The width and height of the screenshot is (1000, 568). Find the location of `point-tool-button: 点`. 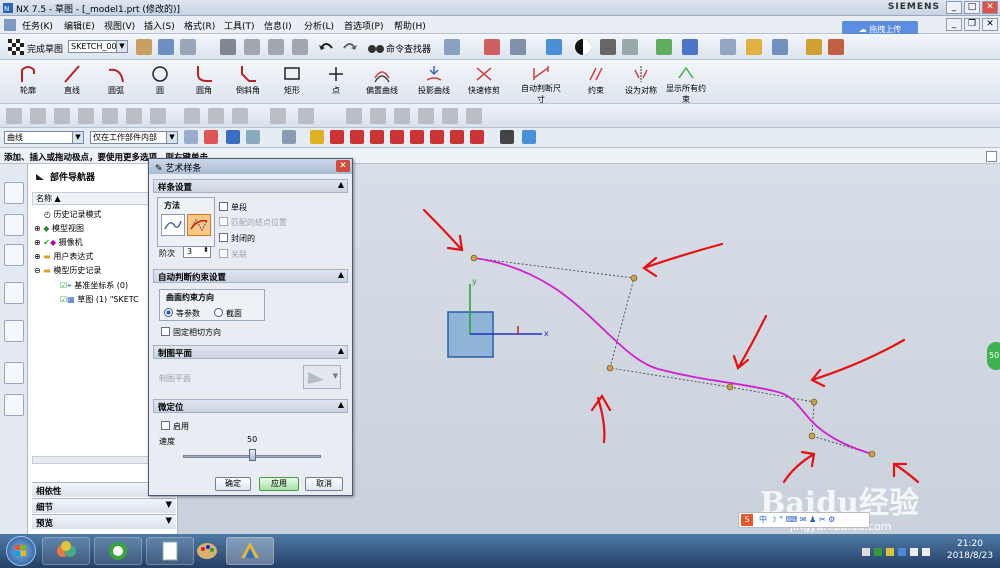

point-tool-button: 点 is located at coordinates (336, 82).